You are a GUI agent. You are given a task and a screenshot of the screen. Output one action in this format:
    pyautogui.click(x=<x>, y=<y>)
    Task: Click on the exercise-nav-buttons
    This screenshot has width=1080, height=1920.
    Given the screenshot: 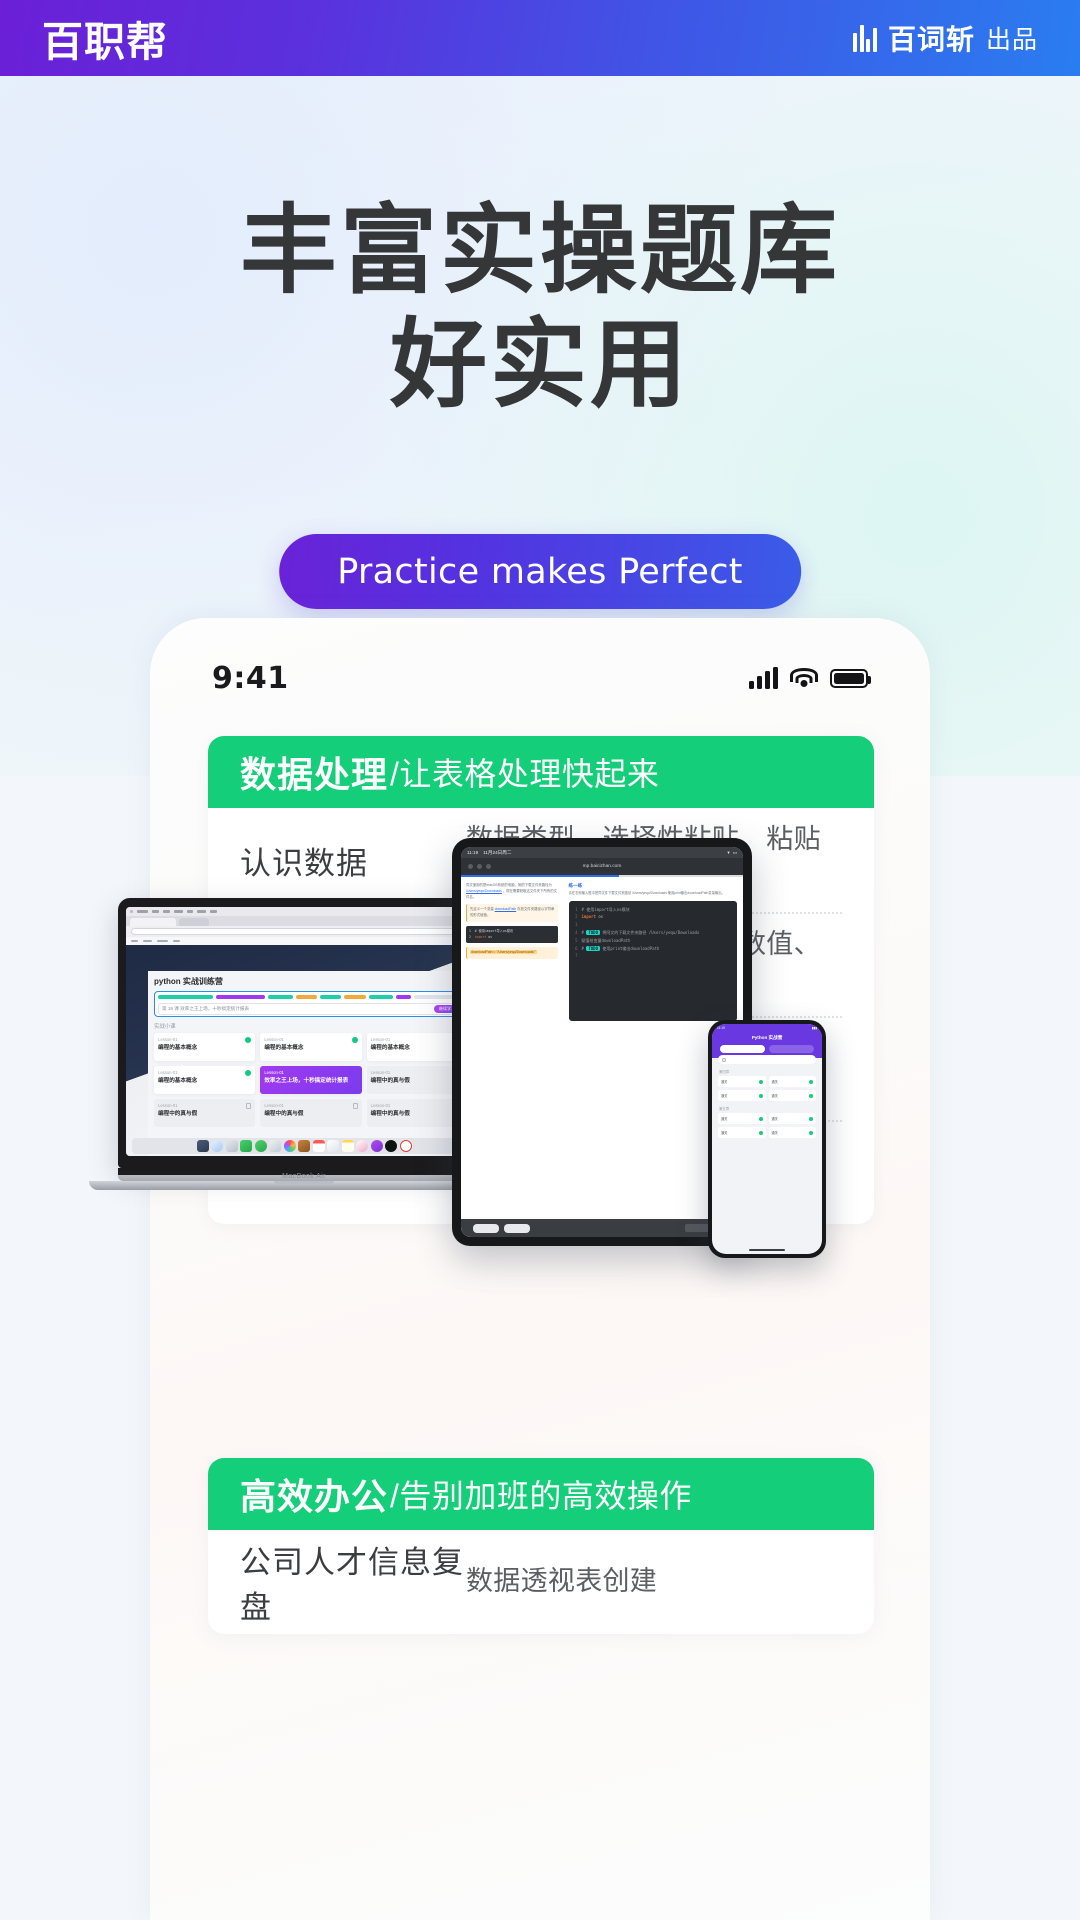 What is the action you would take?
    pyautogui.click(x=501, y=1228)
    